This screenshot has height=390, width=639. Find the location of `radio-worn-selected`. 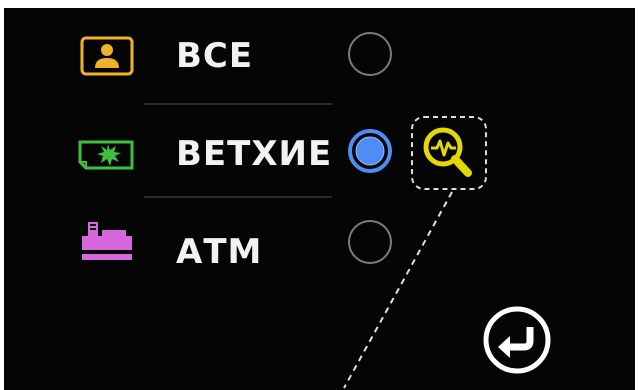

radio-worn-selected is located at coordinates (370, 151).